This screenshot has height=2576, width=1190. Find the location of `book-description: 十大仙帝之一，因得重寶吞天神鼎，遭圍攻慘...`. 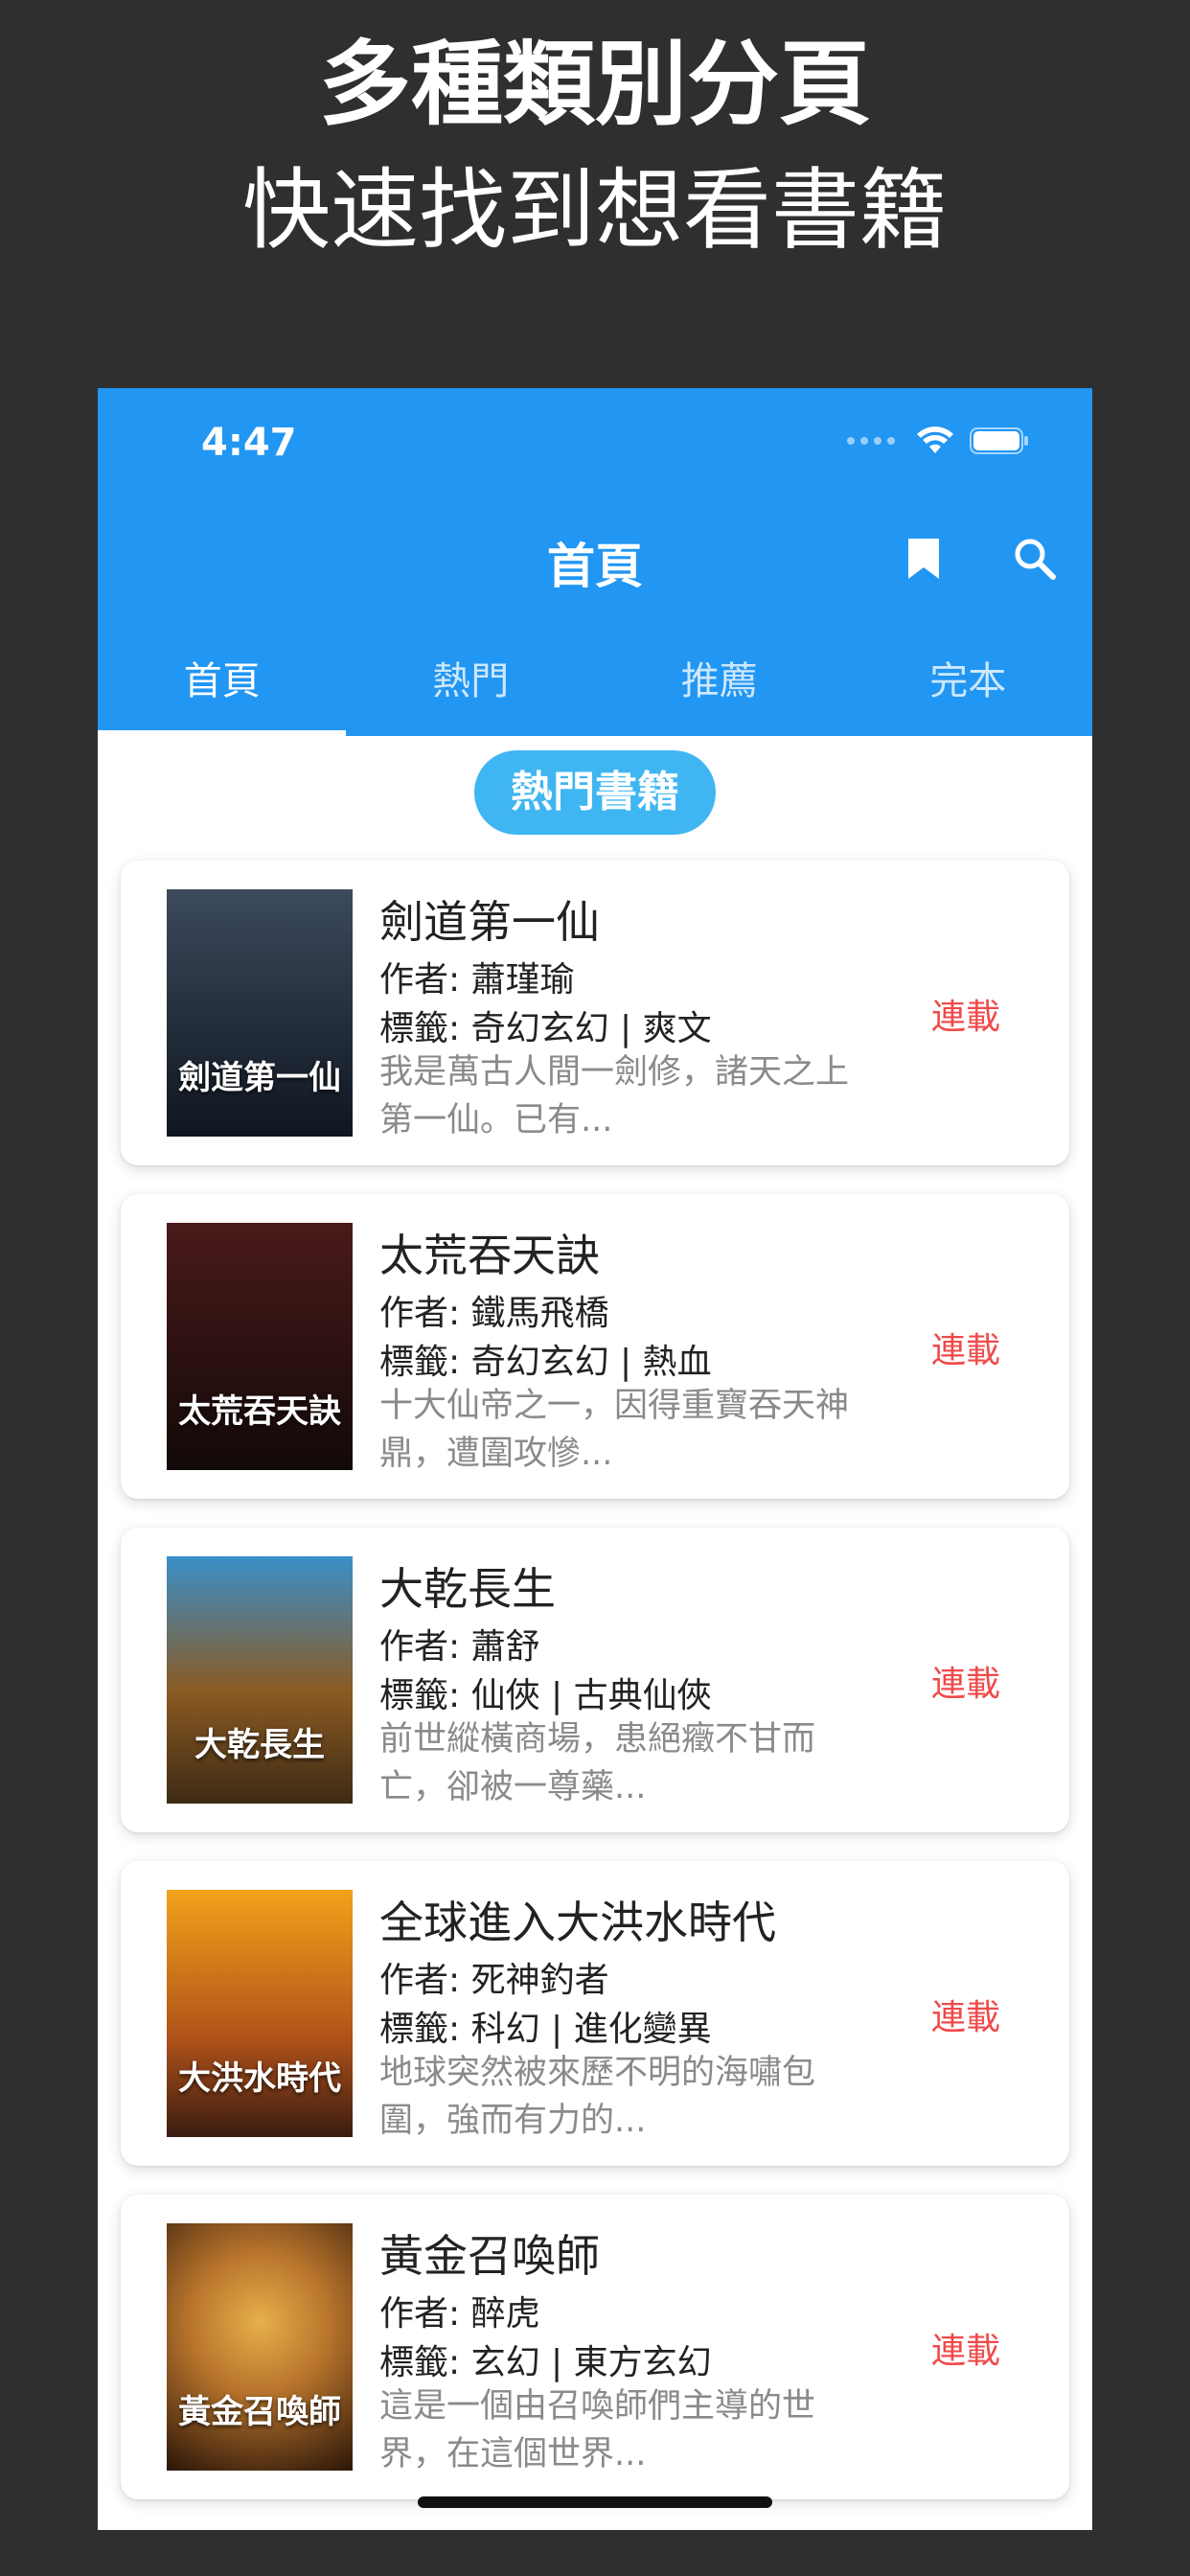

book-description: 十大仙帝之一，因得重寶吞天神鼎，遭圍攻慘... is located at coordinates (615, 1430).